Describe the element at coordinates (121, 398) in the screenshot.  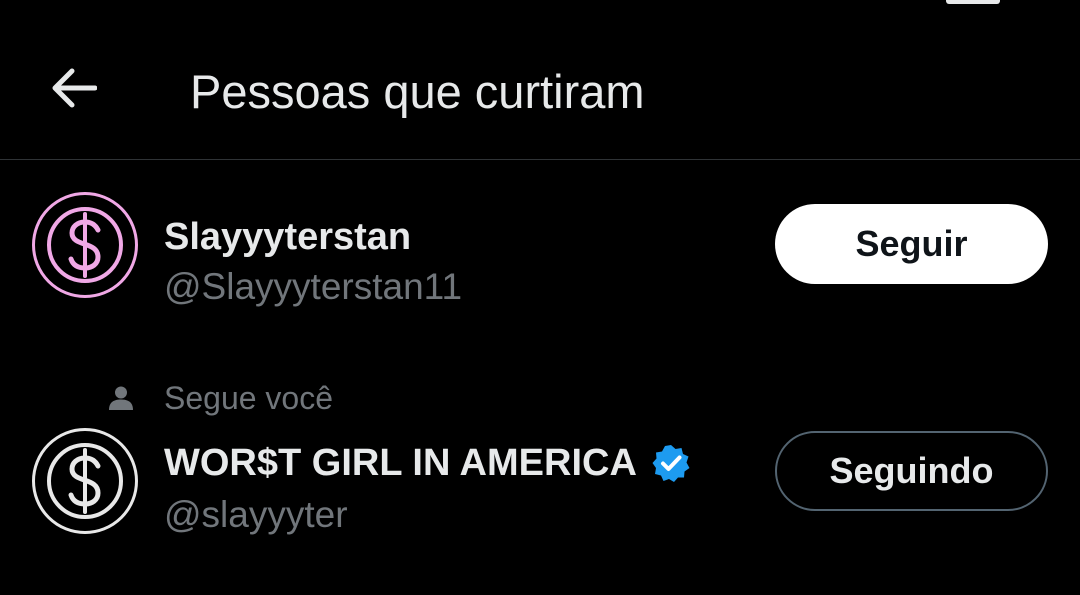
I see `person-icon` at that location.